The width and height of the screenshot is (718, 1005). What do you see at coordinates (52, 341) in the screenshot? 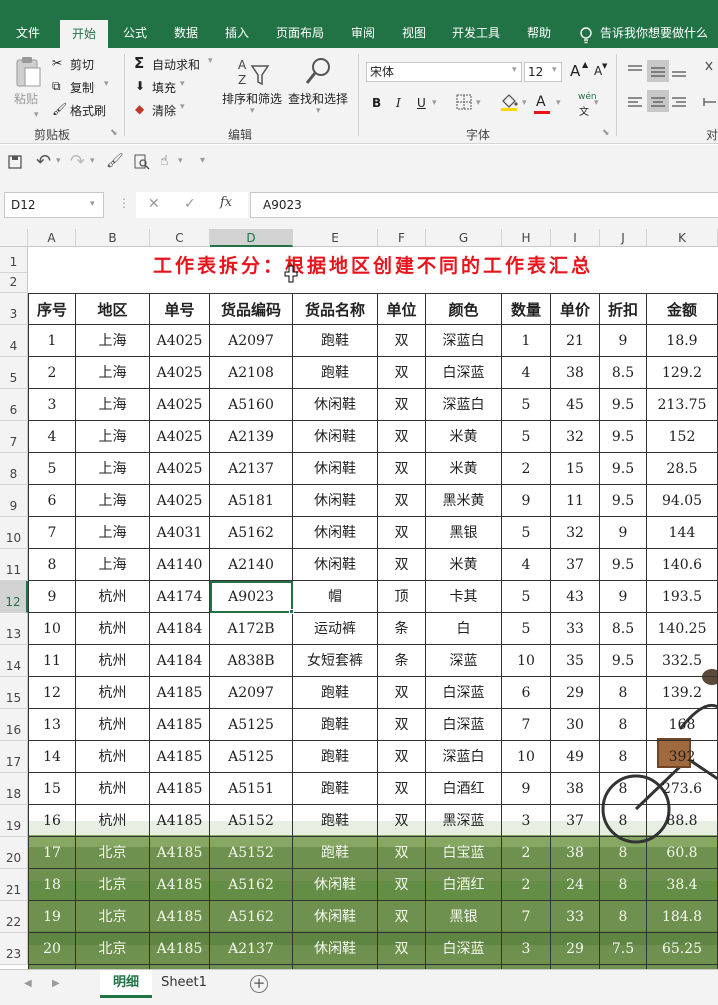
I see `table-cell: 1` at bounding box center [52, 341].